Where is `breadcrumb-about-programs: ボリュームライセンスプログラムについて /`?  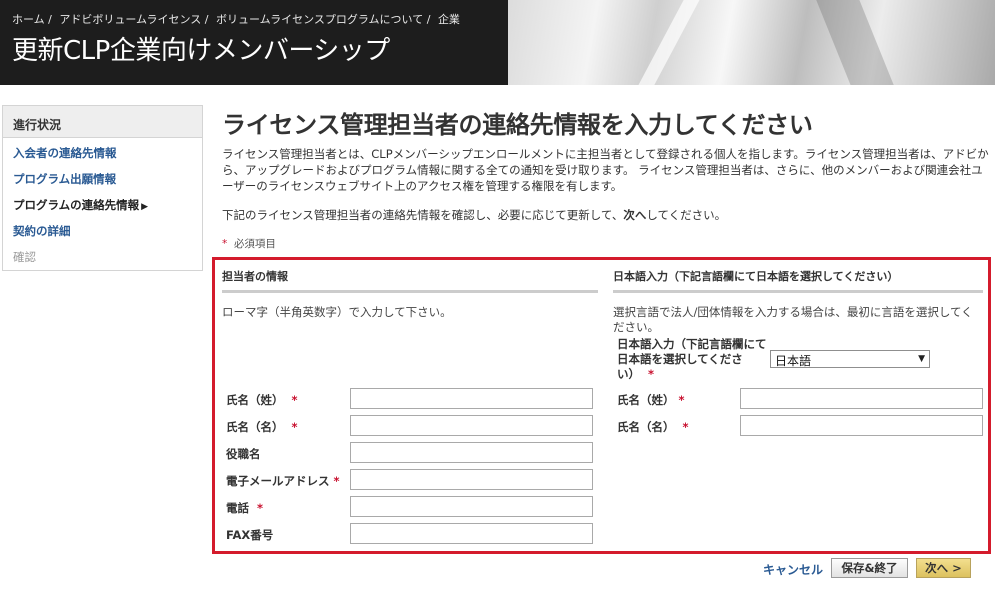 breadcrumb-about-programs: ボリュームライセンスプログラムについて / is located at coordinates (323, 19).